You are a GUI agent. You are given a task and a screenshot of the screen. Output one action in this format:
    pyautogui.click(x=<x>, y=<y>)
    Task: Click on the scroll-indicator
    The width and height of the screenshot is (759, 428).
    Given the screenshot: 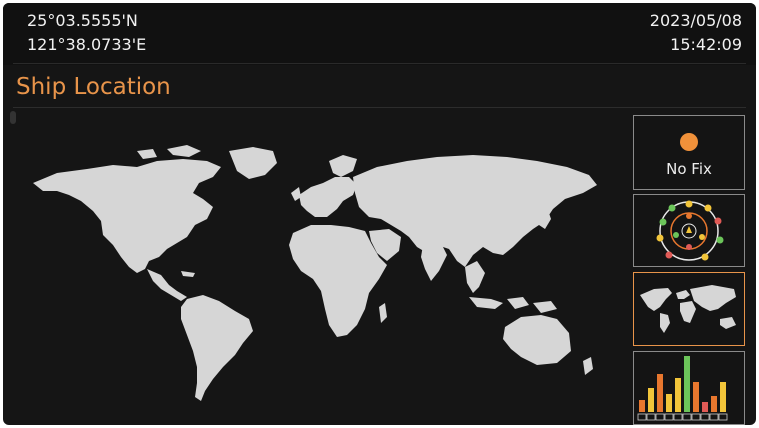 What is the action you would take?
    pyautogui.click(x=13, y=117)
    